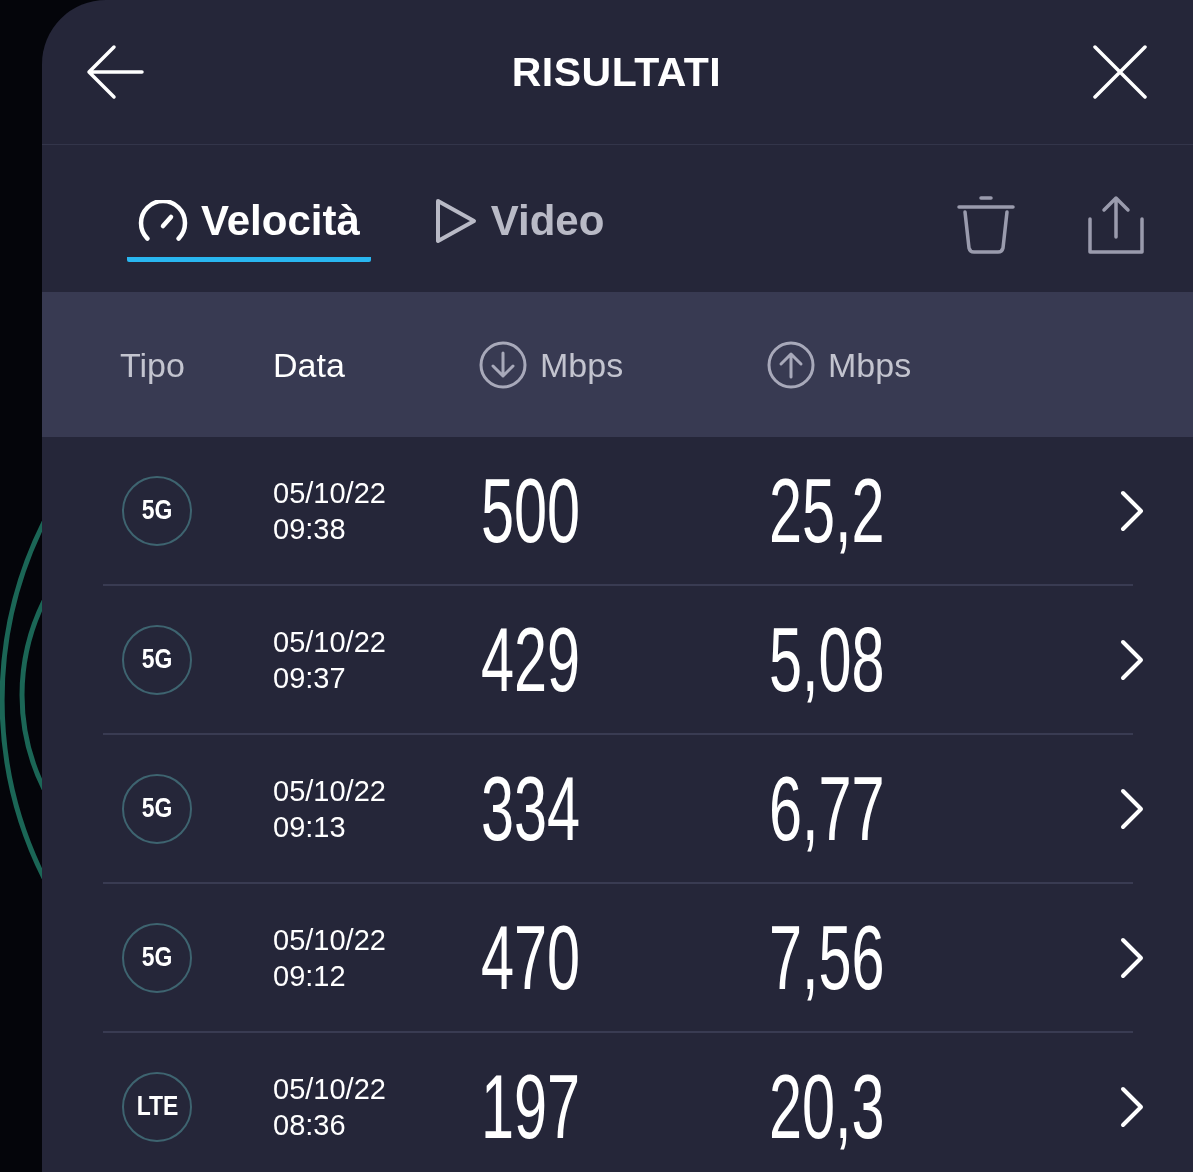 The width and height of the screenshot is (1193, 1172). Describe the element at coordinates (617, 659) in the screenshot. I see `result-row: 5G 05/10/22 09:37 429 5,08` at that location.